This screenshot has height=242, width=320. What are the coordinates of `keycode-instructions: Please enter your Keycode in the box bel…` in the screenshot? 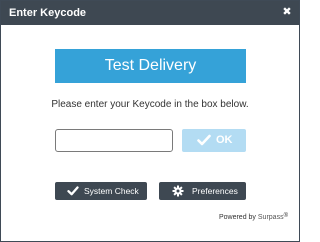 It's located at (150, 104).